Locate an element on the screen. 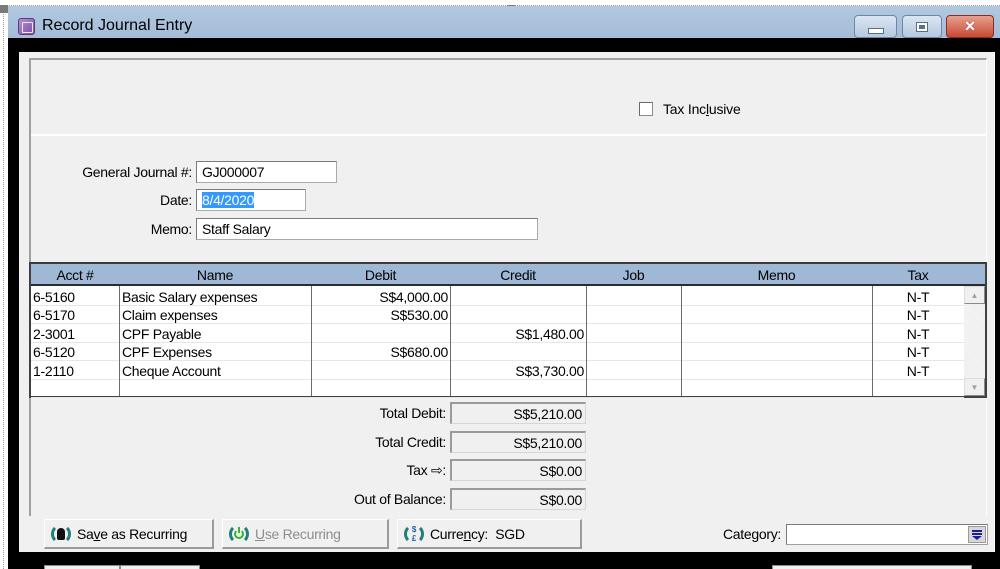  cell-debit: S$530.00 is located at coordinates (380, 315).